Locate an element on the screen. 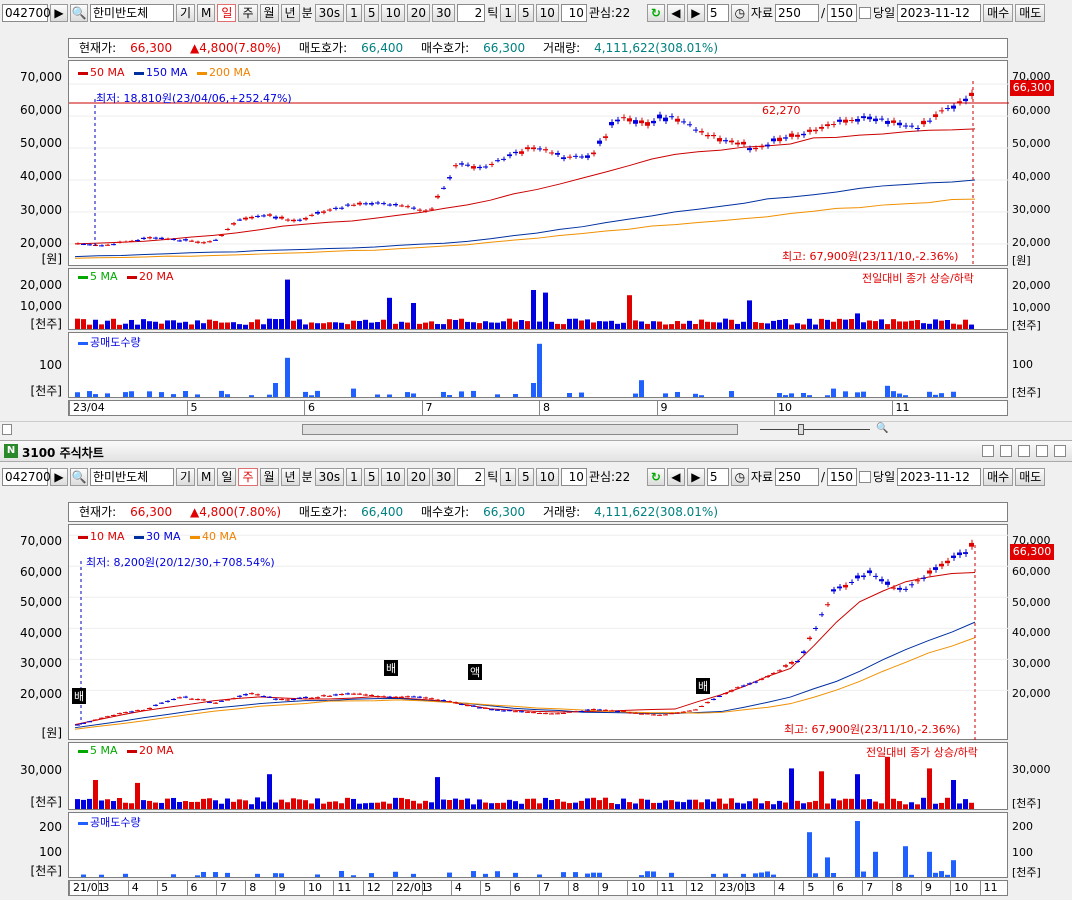  zoom-slider-thumb is located at coordinates (801, 429).